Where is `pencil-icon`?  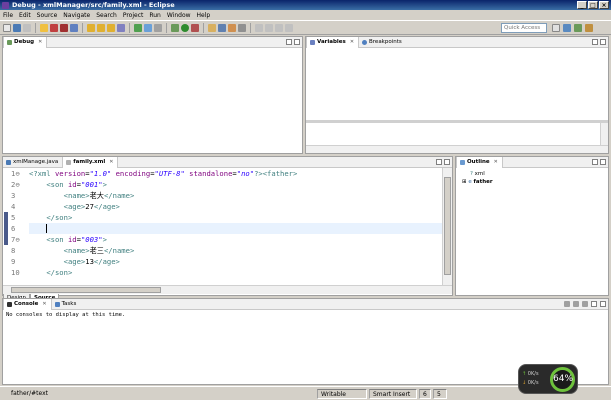
pencil-icon is located at coordinates (242, 27).